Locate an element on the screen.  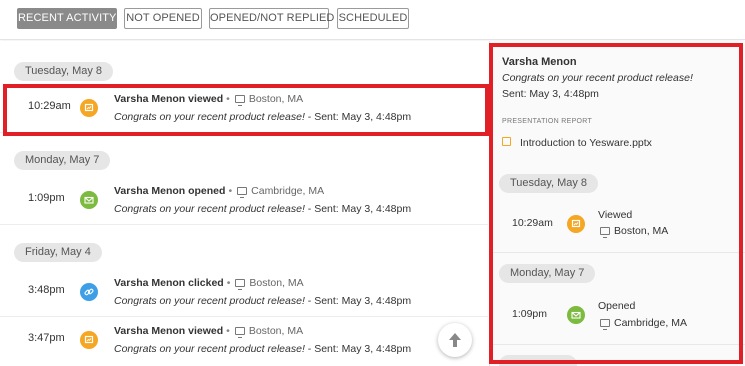
tab-scheduled: SCHEDULED is located at coordinates (373, 18).